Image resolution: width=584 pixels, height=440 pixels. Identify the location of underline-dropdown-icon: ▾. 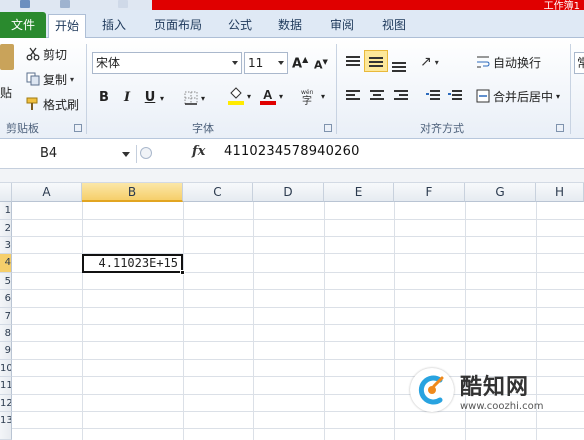
(162, 98).